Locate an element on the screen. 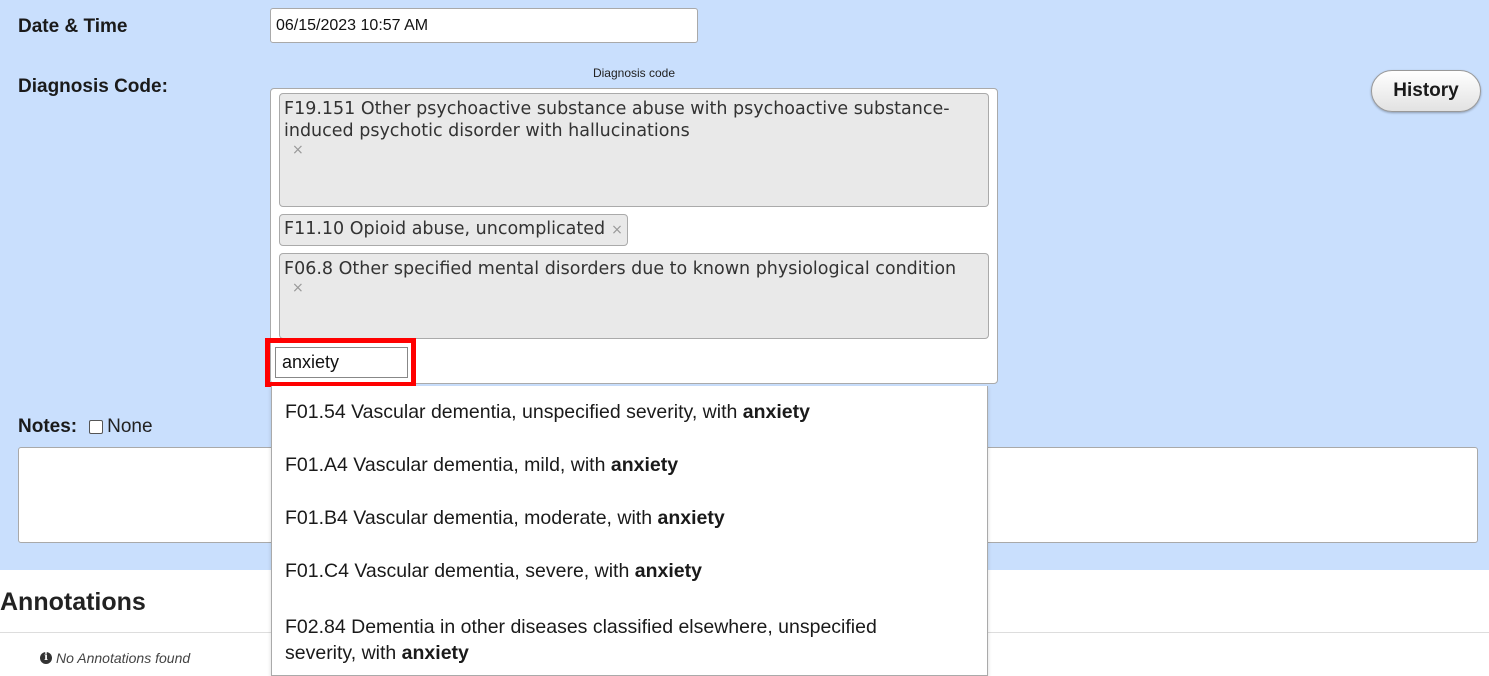 The image size is (1489, 676). diagnosis-code-label: Diagnosis Code: is located at coordinates (93, 86).